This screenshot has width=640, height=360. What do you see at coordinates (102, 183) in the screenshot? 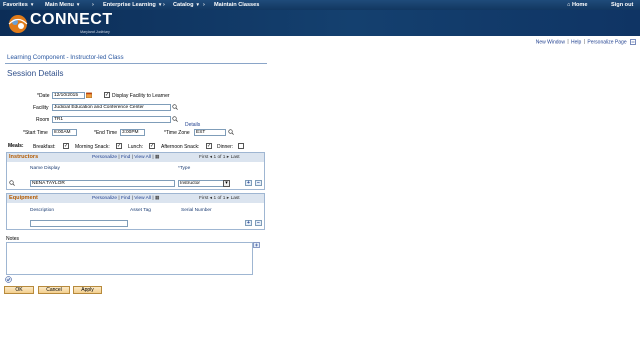
I see `instructor-name-input: NENA TAYLOR` at bounding box center [102, 183].